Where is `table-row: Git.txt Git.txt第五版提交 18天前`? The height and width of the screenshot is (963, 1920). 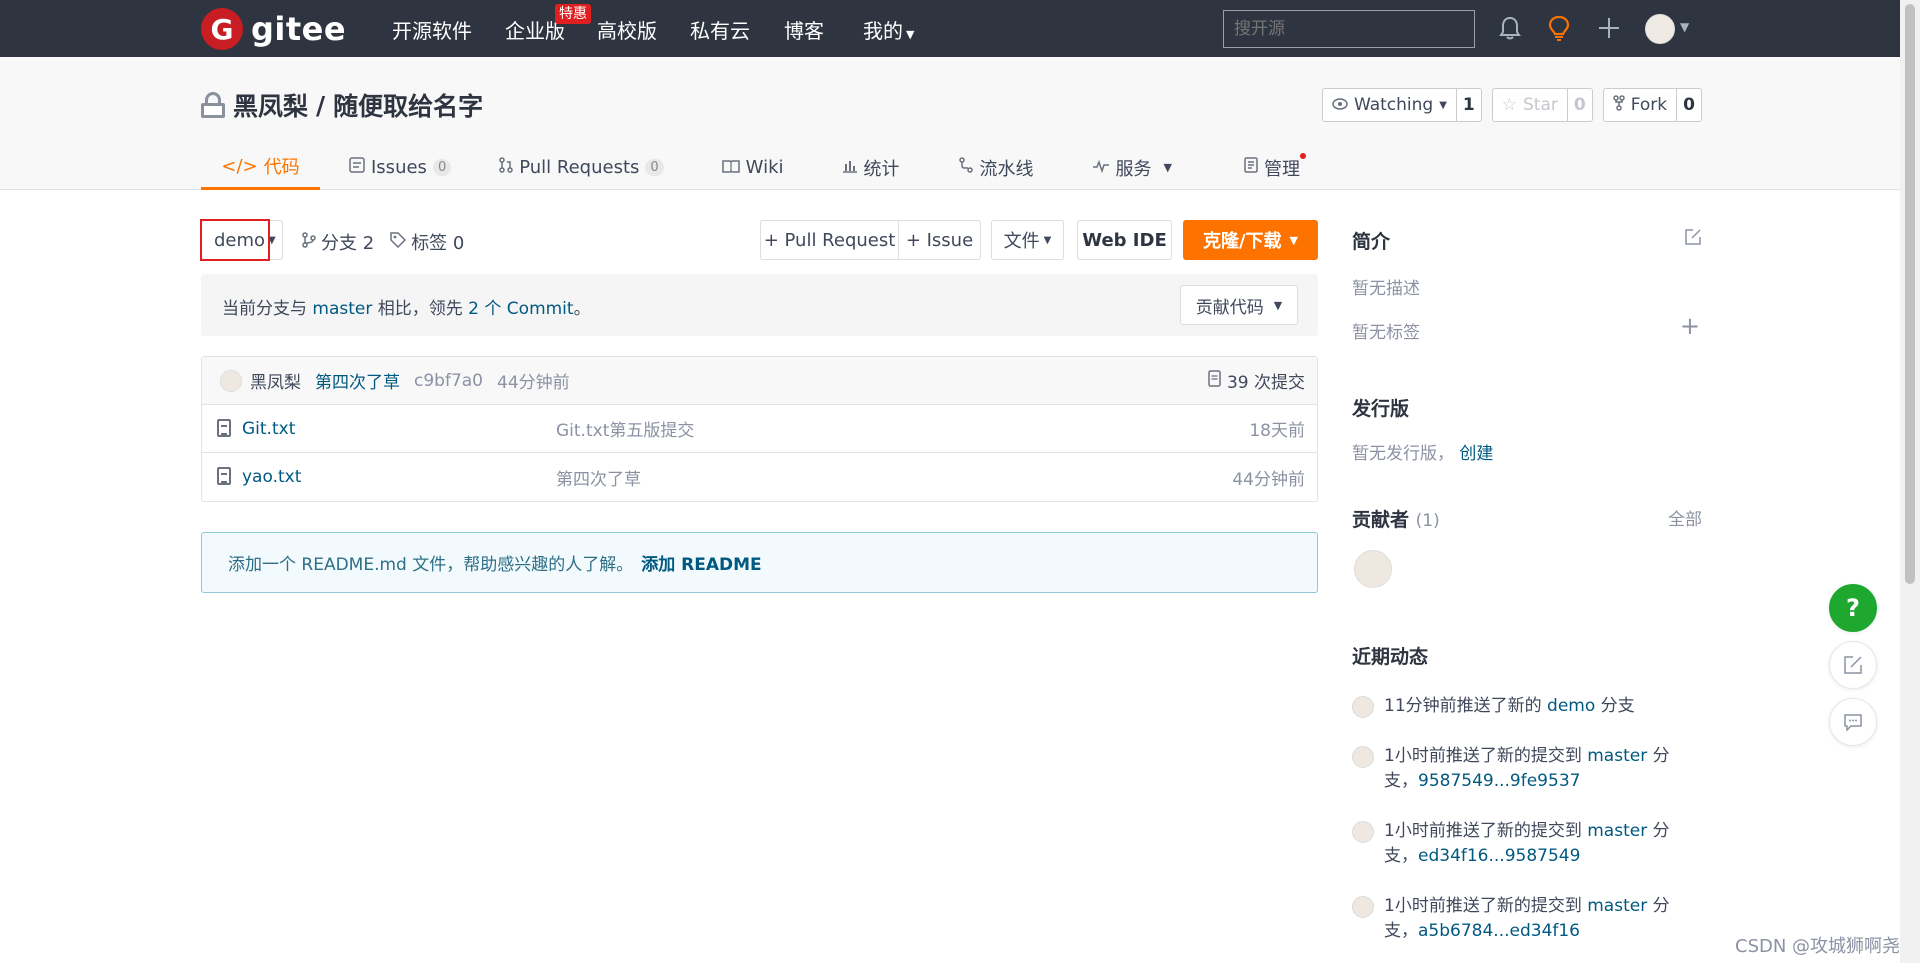
table-row: Git.txt Git.txt第五版提交 18天前 is located at coordinates (759, 429).